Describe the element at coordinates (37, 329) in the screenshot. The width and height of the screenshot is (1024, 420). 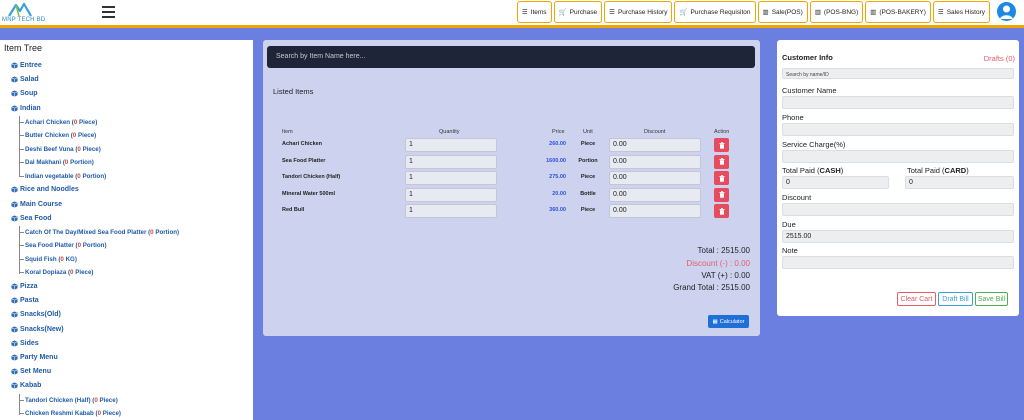
I see `tree-category: Snacks(New)` at that location.